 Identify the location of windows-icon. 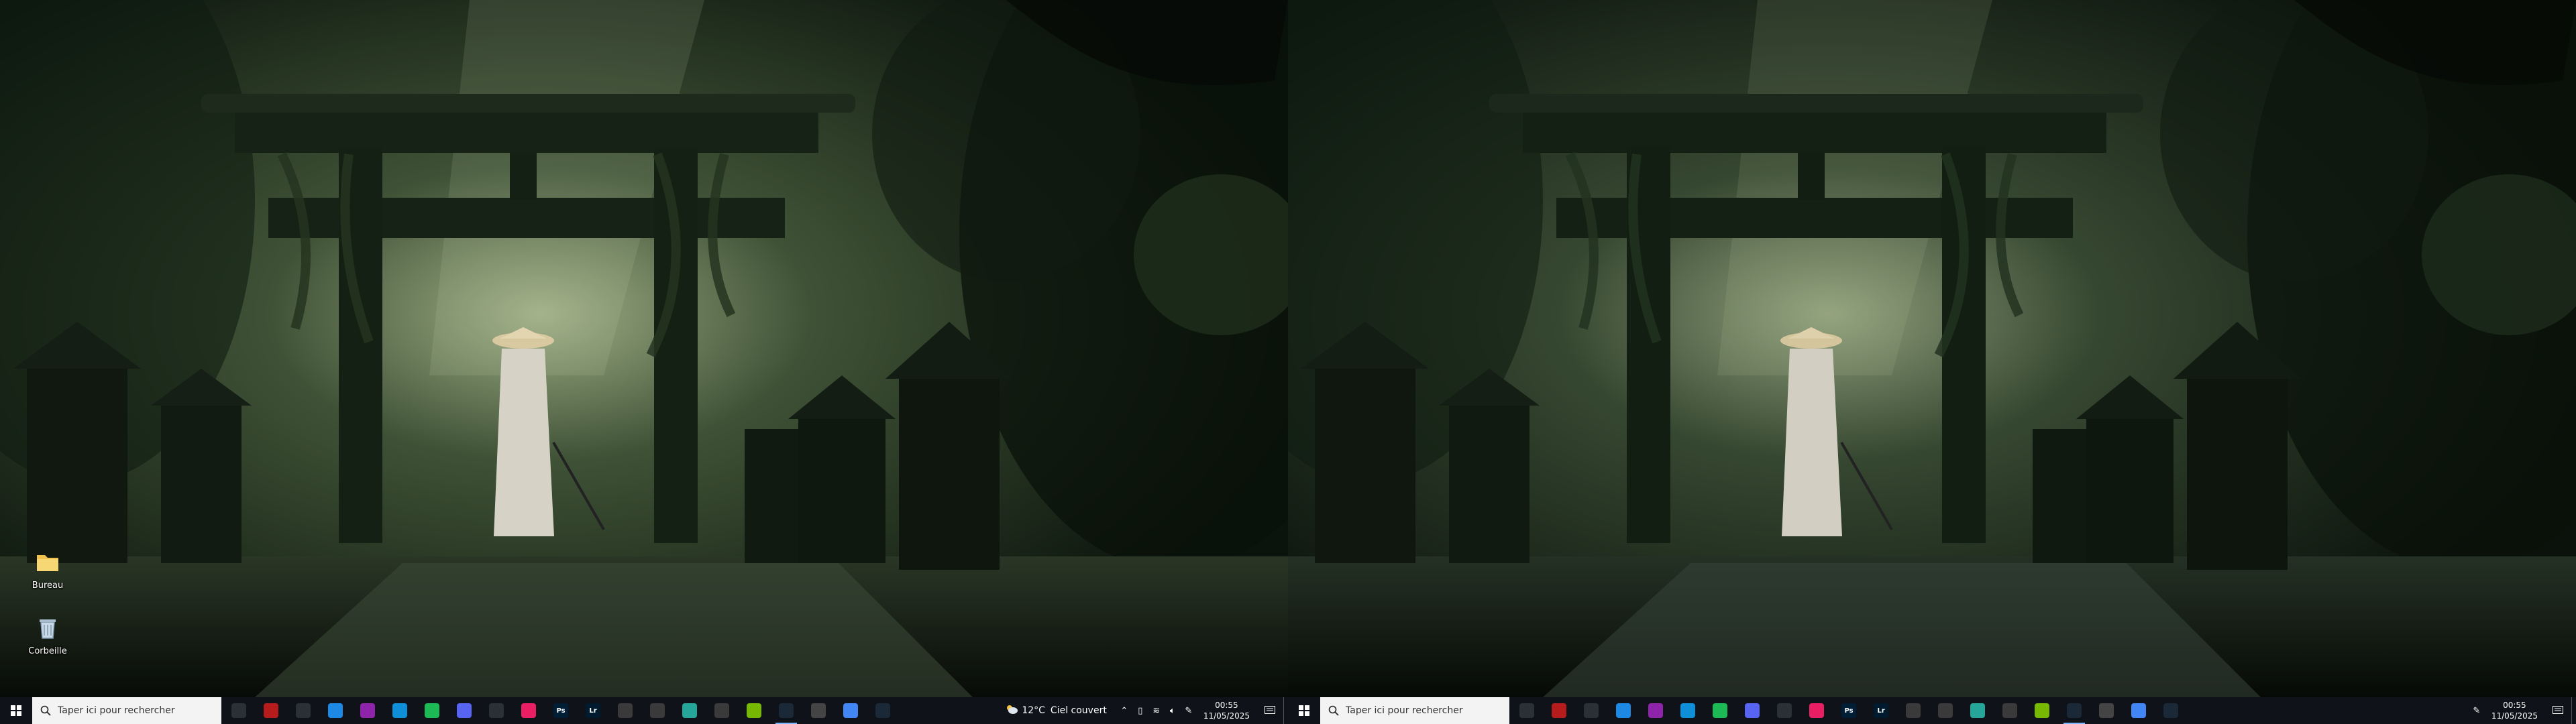
(16, 710).